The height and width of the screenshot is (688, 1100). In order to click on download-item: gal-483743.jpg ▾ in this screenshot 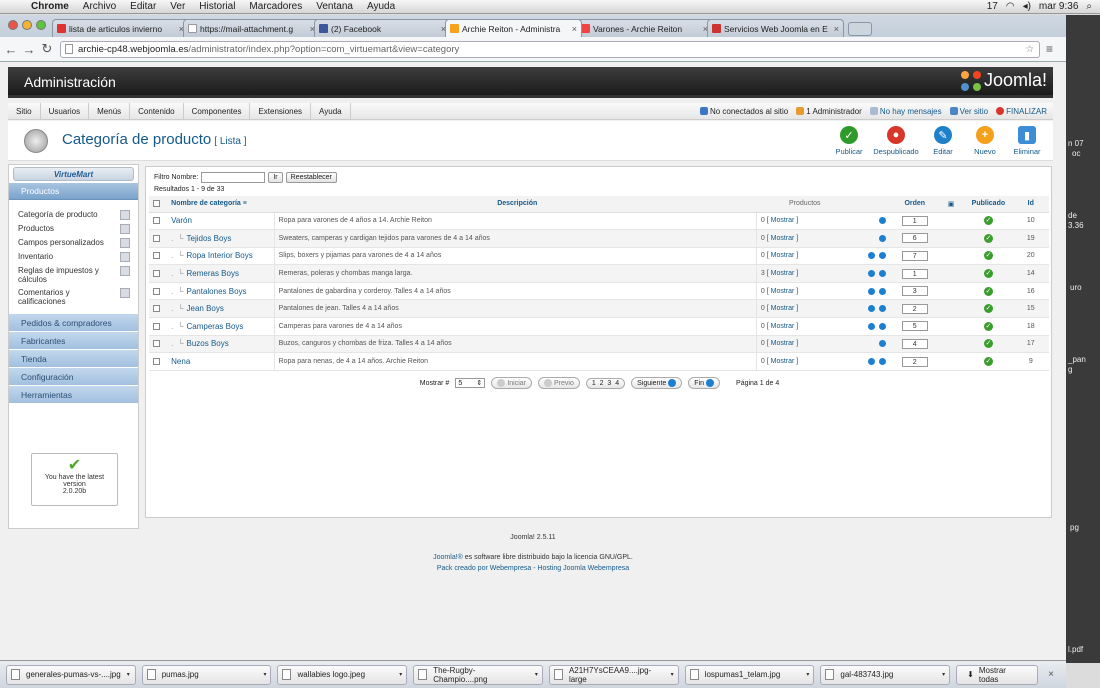, I will do `click(885, 674)`.